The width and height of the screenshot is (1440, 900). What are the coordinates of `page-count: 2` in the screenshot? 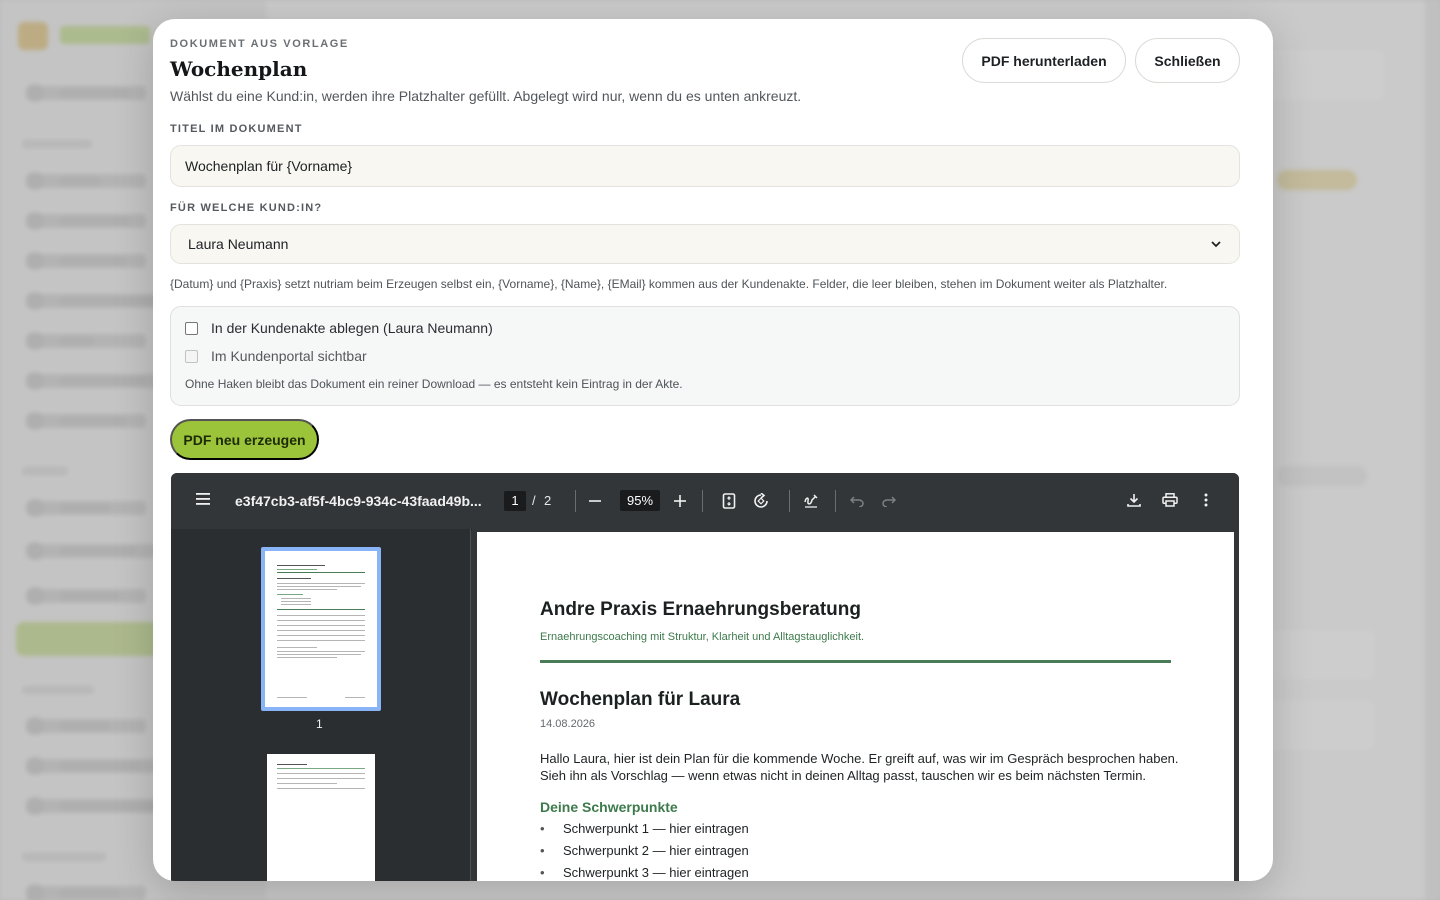 It's located at (548, 500).